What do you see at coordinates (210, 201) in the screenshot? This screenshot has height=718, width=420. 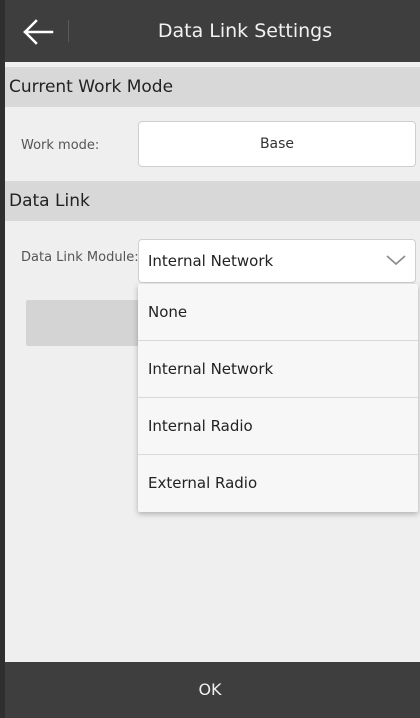 I see `section-header-data-link: Data Link` at bounding box center [210, 201].